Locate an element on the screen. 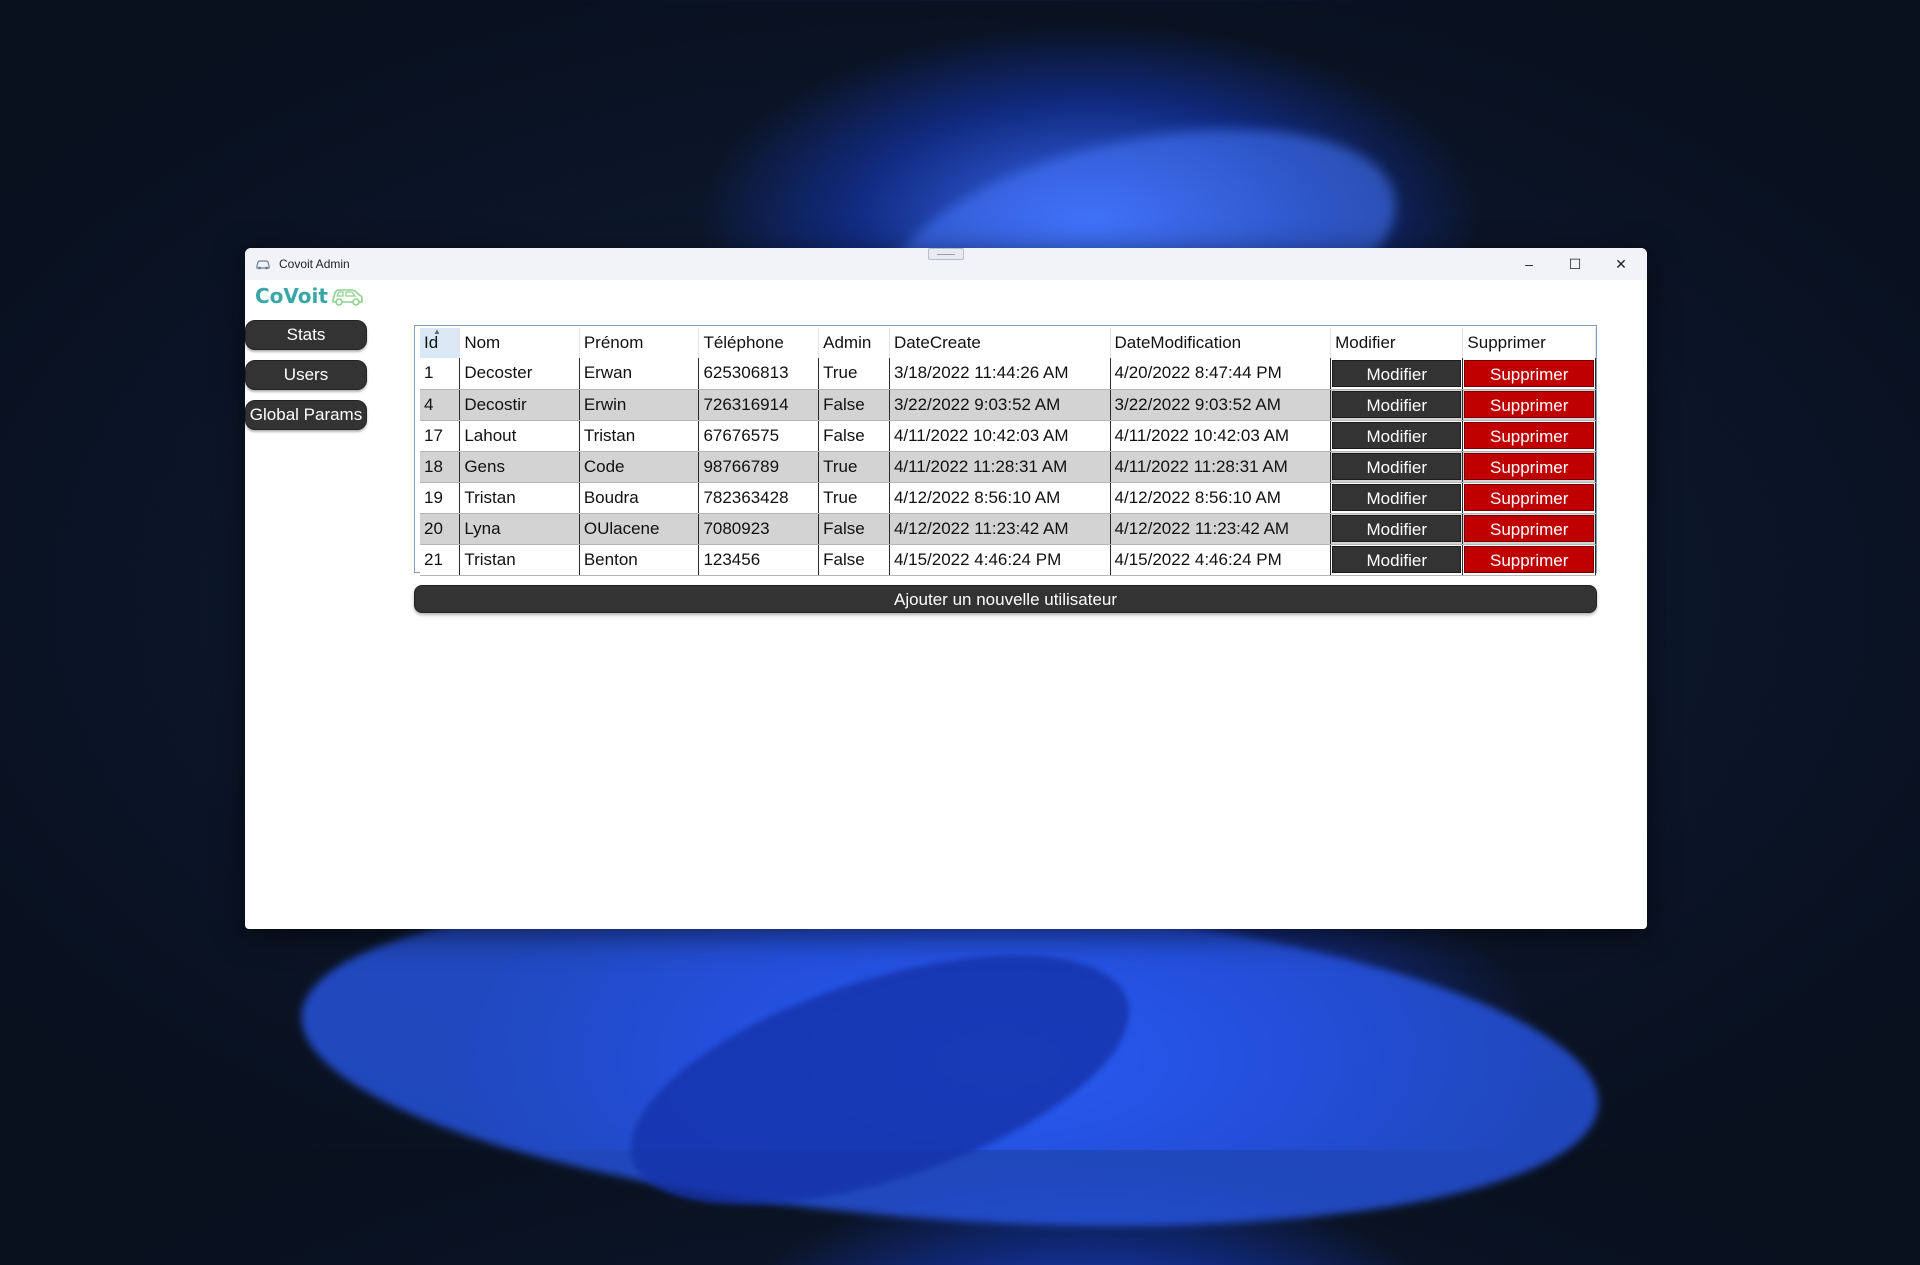  column-header-id: ▲ Id is located at coordinates (440, 342).